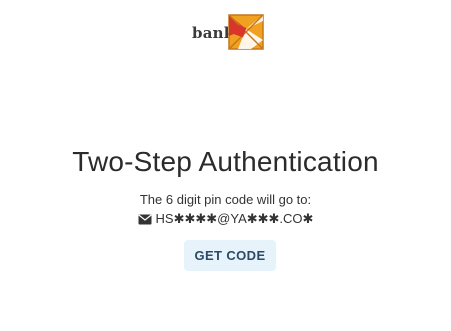  Describe the element at coordinates (234, 218) in the screenshot. I see `masked-email: HS✱✱✱✱@YA✱✱✱.CO✱` at that location.